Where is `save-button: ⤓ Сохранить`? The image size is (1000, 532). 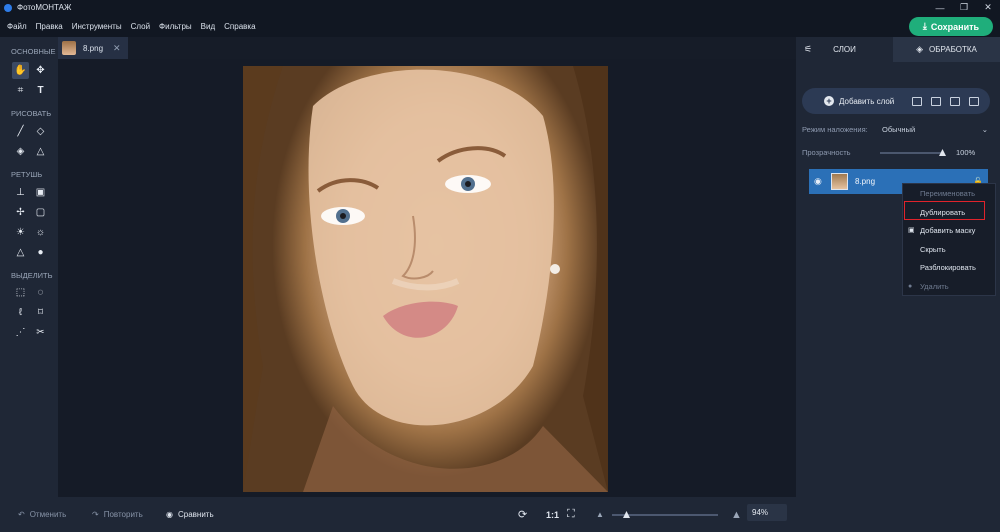
save-button: ⤓ Сохранить is located at coordinates (951, 26).